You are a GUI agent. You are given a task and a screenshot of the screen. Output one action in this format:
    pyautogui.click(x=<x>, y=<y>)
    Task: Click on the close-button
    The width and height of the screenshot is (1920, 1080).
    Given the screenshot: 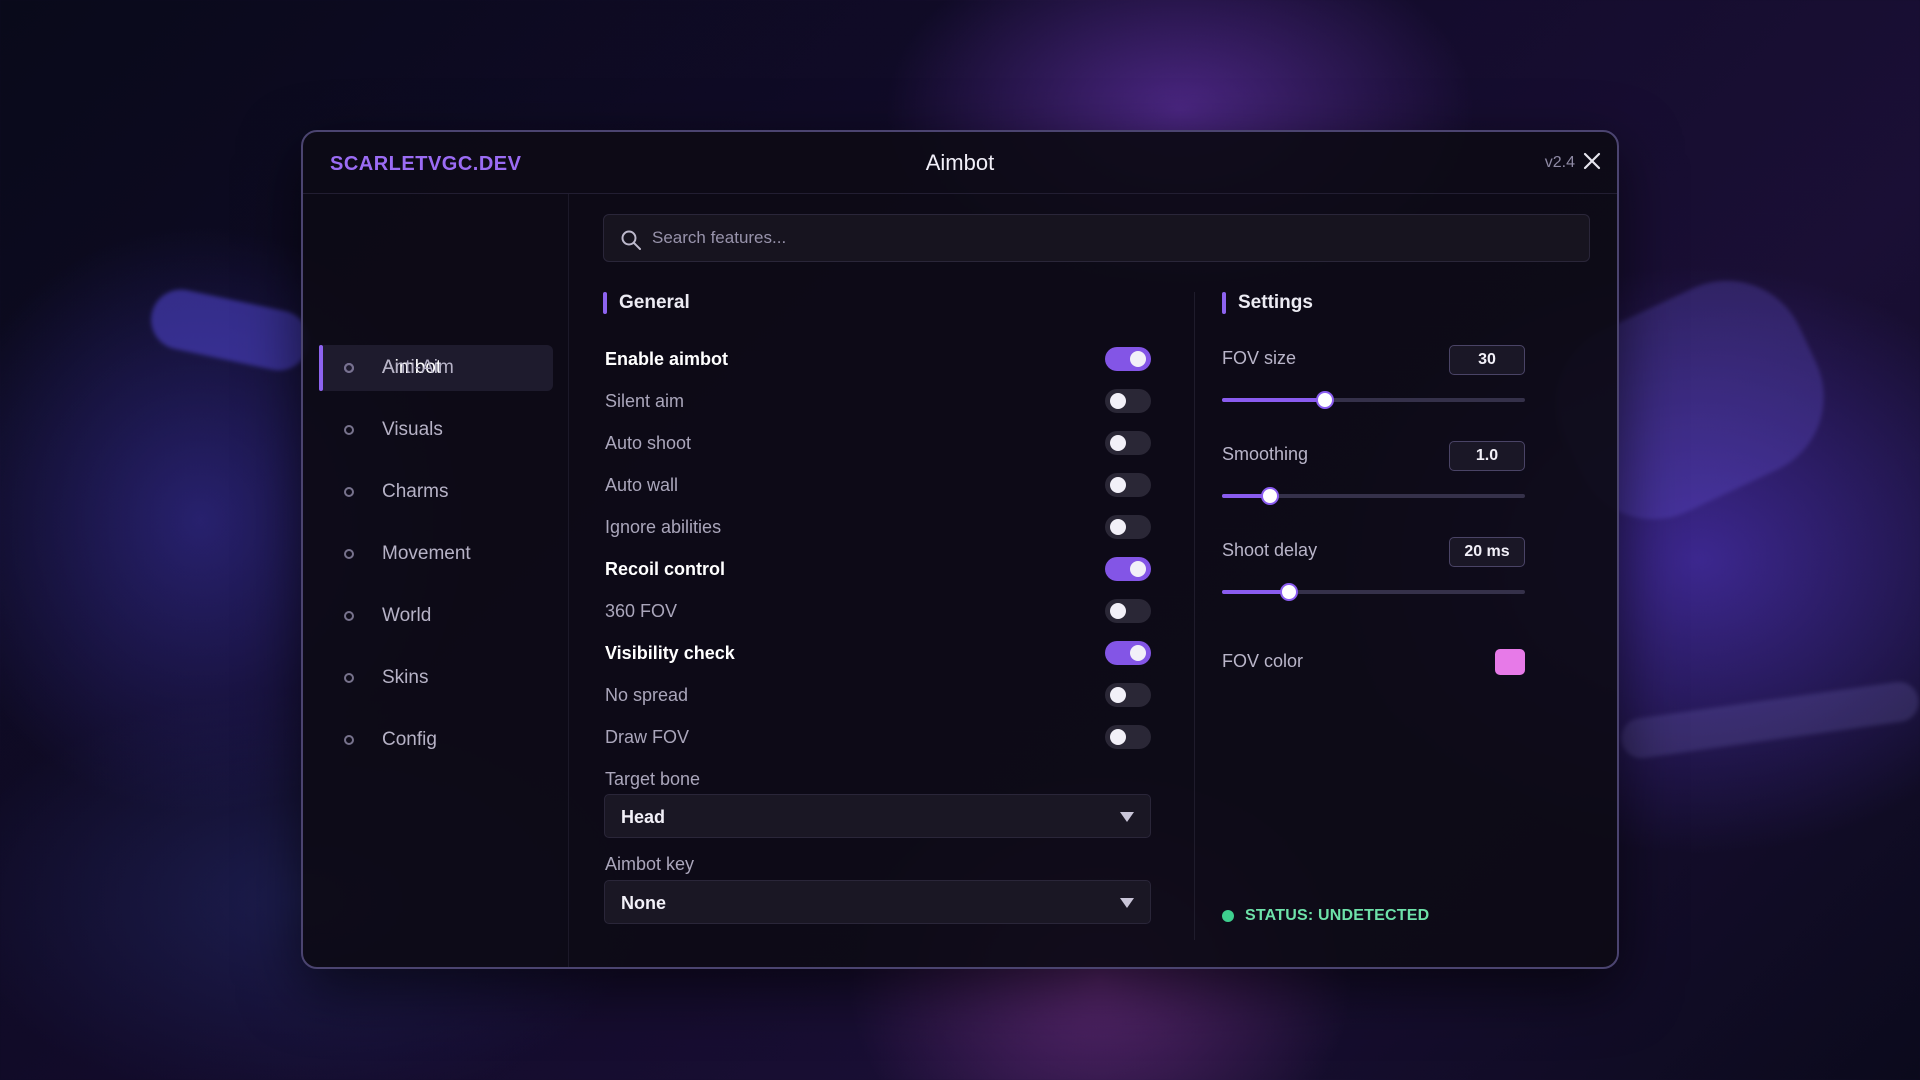 What is the action you would take?
    pyautogui.click(x=1592, y=161)
    